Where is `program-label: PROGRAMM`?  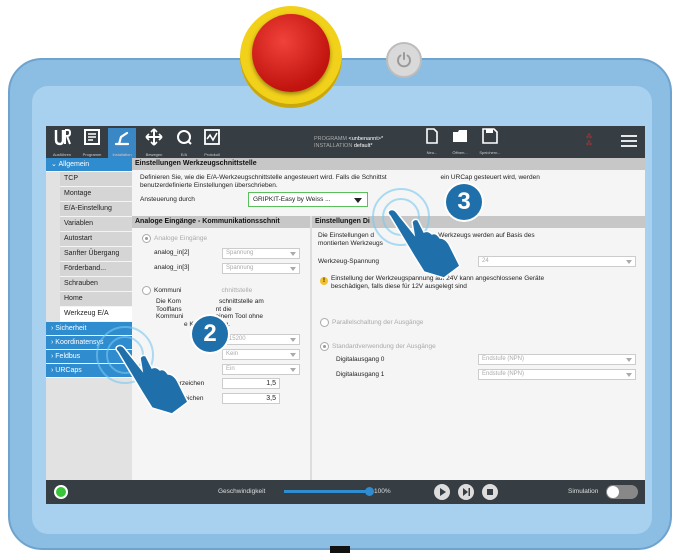 program-label: PROGRAMM is located at coordinates (330, 139).